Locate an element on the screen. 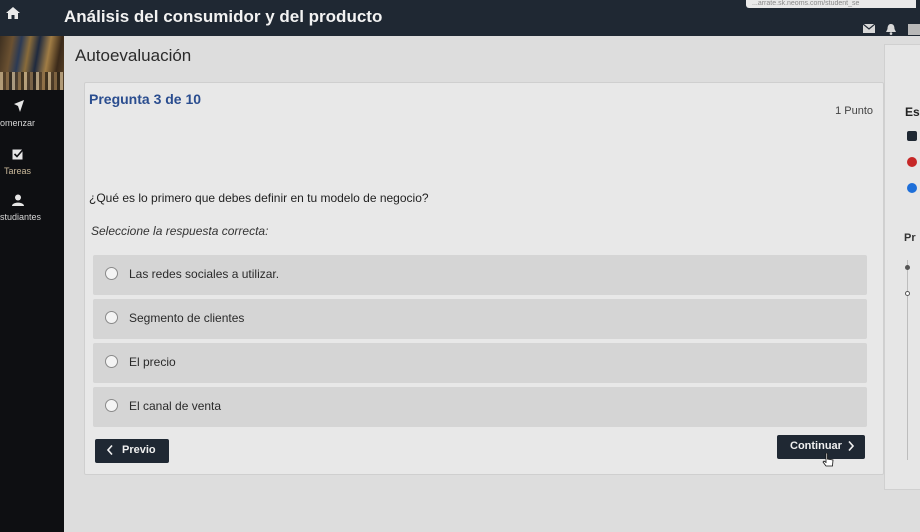 The image size is (920, 532). previous-button-label: Previo is located at coordinates (139, 450).